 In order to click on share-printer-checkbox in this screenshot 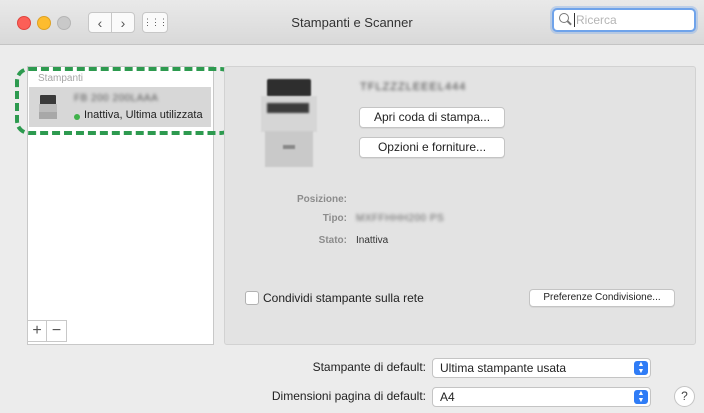, I will do `click(252, 298)`.